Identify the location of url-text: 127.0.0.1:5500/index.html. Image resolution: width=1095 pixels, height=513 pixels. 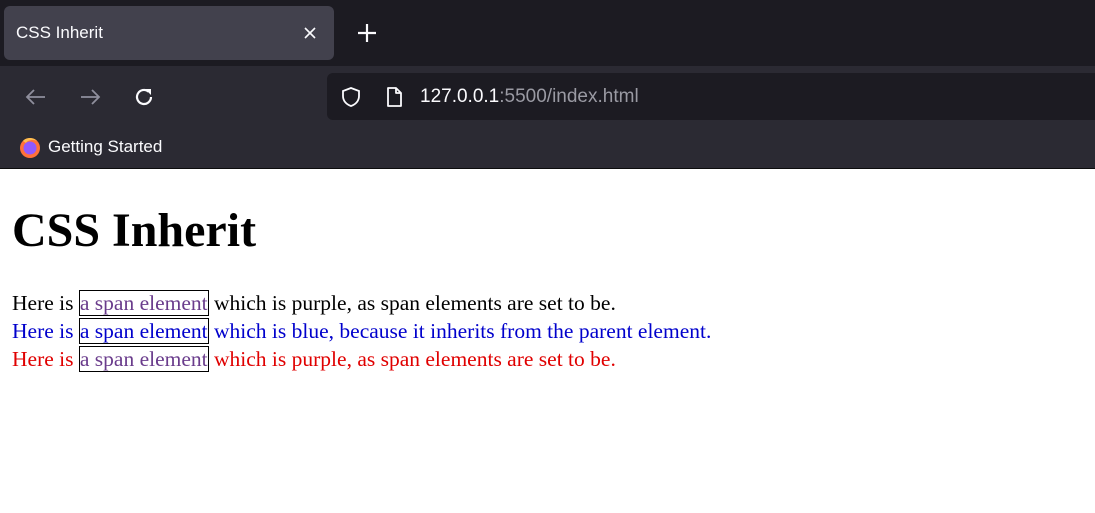
(529, 97).